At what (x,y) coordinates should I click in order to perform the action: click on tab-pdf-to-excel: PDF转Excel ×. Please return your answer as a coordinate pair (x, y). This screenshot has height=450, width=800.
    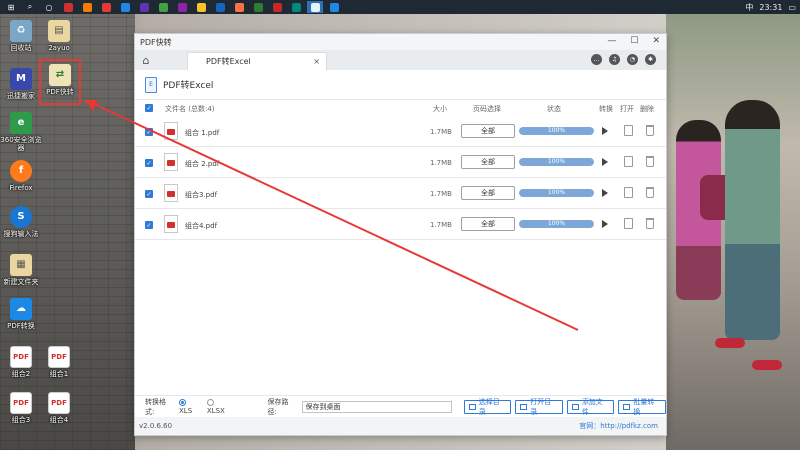
    Looking at the image, I should click on (257, 61).